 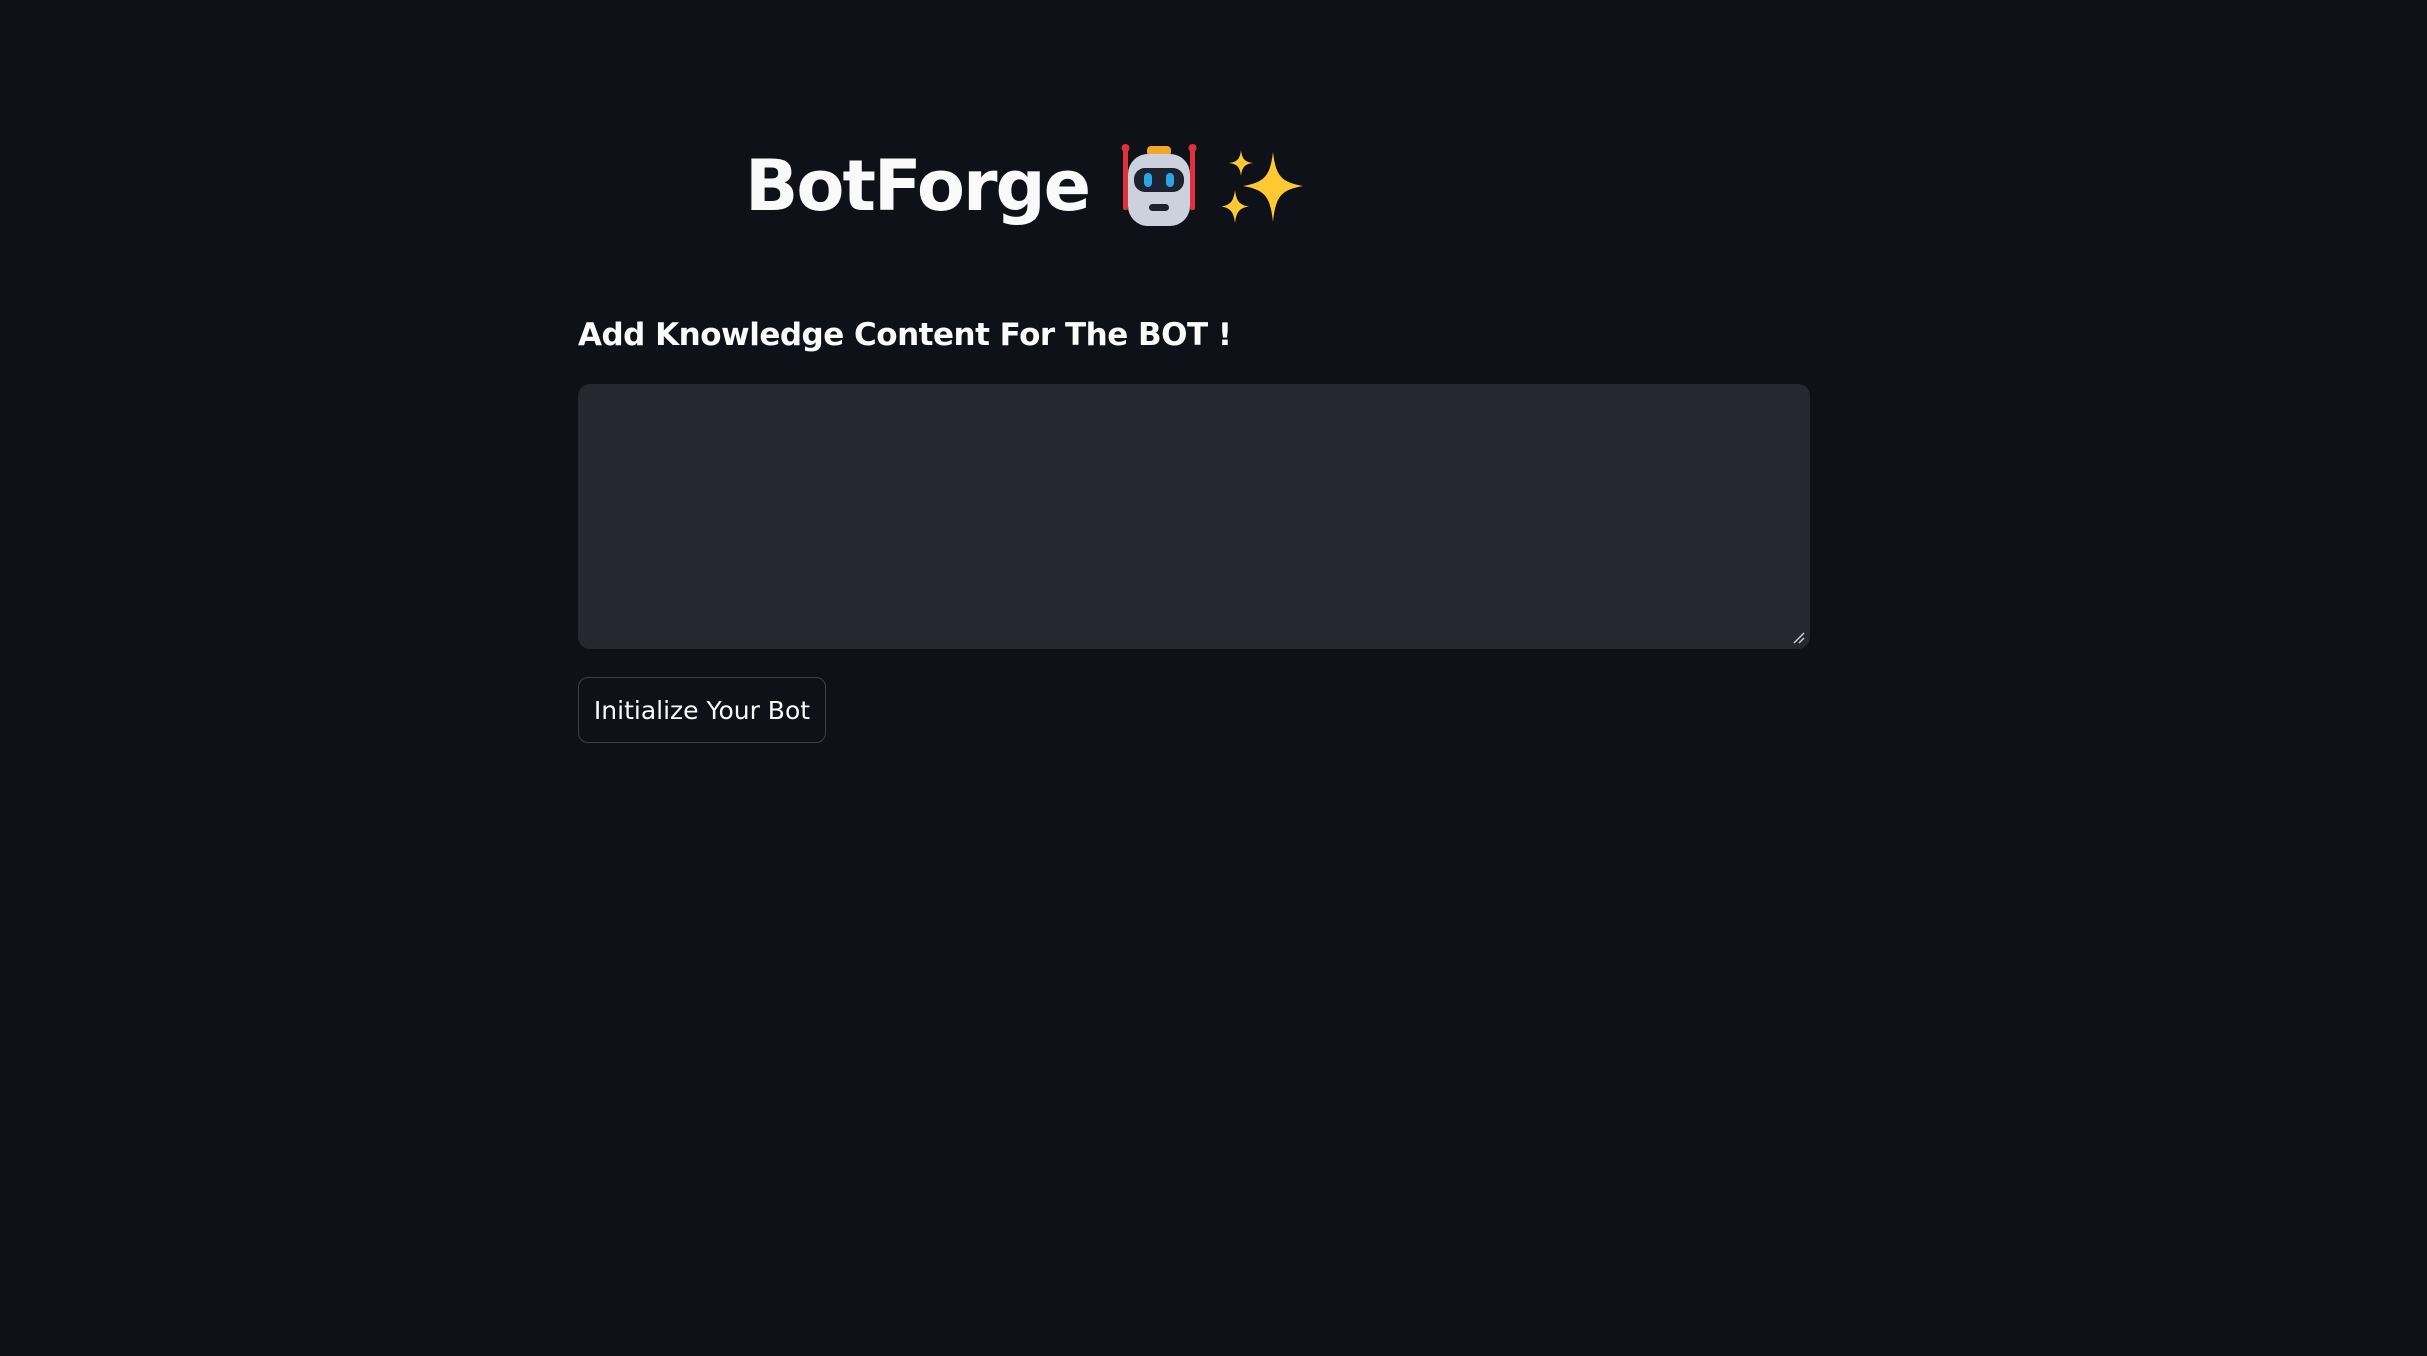 I want to click on robot-icon, so click(x=1159, y=185).